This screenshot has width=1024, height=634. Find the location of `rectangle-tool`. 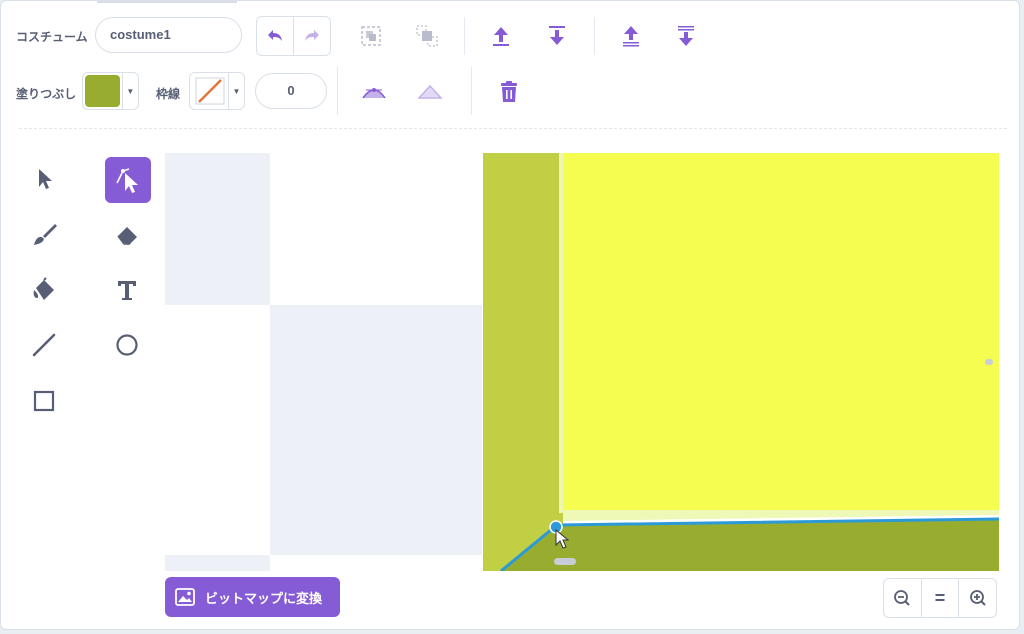

rectangle-tool is located at coordinates (44, 401).